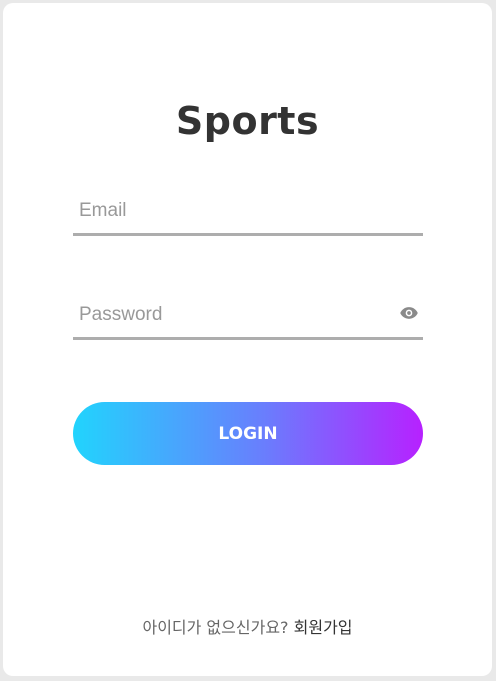 This screenshot has height=681, width=496. What do you see at coordinates (215, 627) in the screenshot?
I see `signup-prompt-text: 아이디가 없으신가요?` at bounding box center [215, 627].